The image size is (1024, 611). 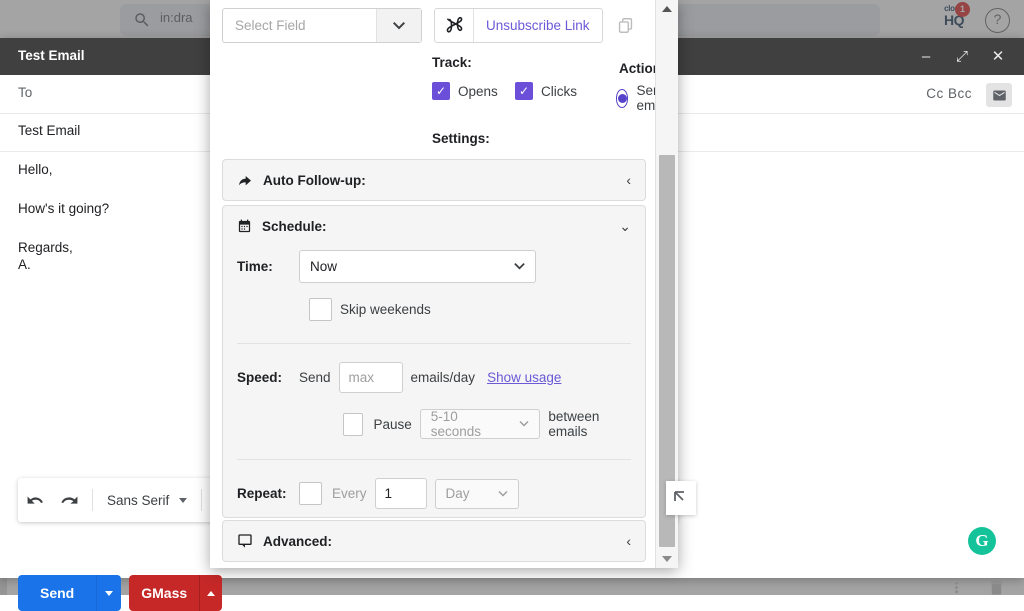 I want to click on scroll-down-arrow-icon, so click(x=667, y=559).